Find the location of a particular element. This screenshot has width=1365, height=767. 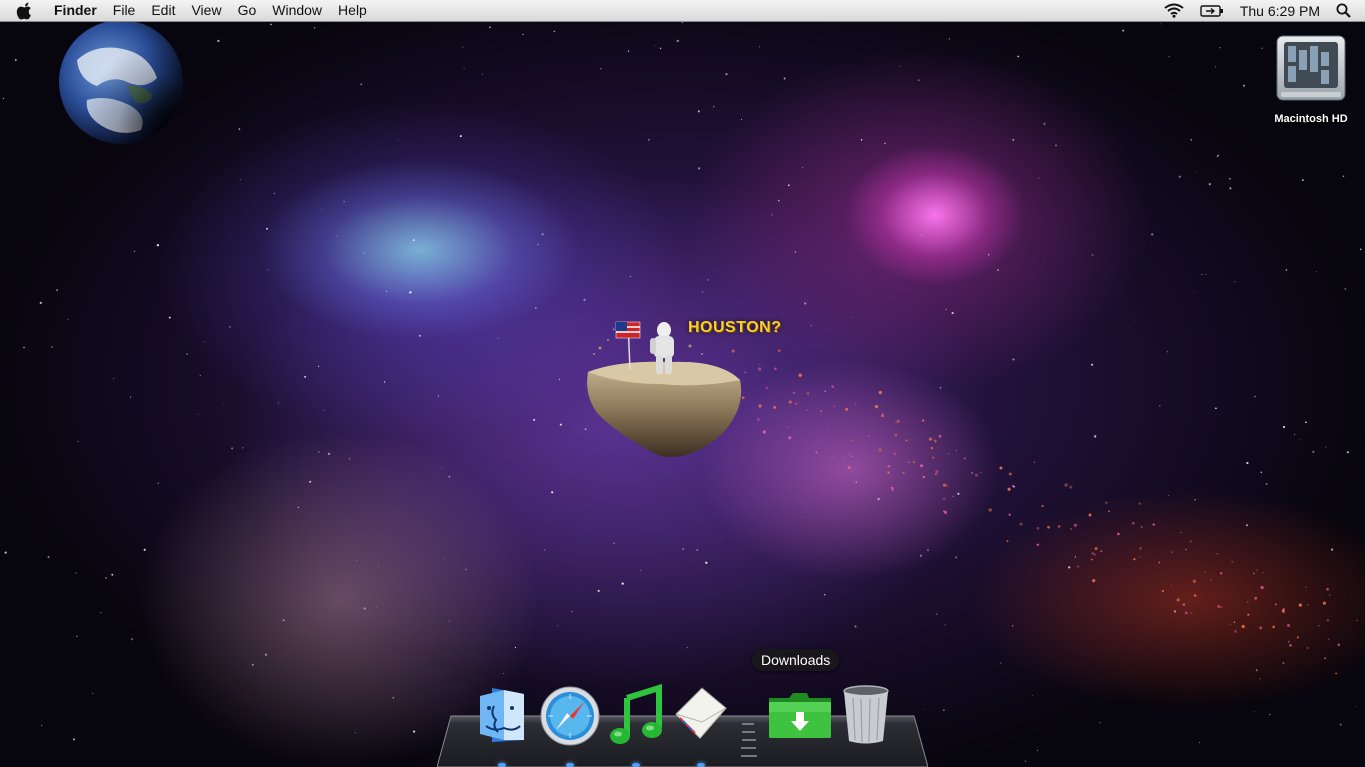

safari-icon is located at coordinates (570, 716).